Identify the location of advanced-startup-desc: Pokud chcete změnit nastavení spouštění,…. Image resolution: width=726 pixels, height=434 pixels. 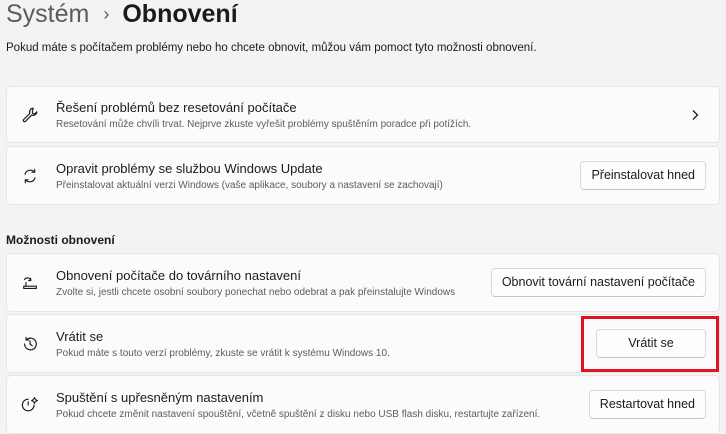
(298, 414).